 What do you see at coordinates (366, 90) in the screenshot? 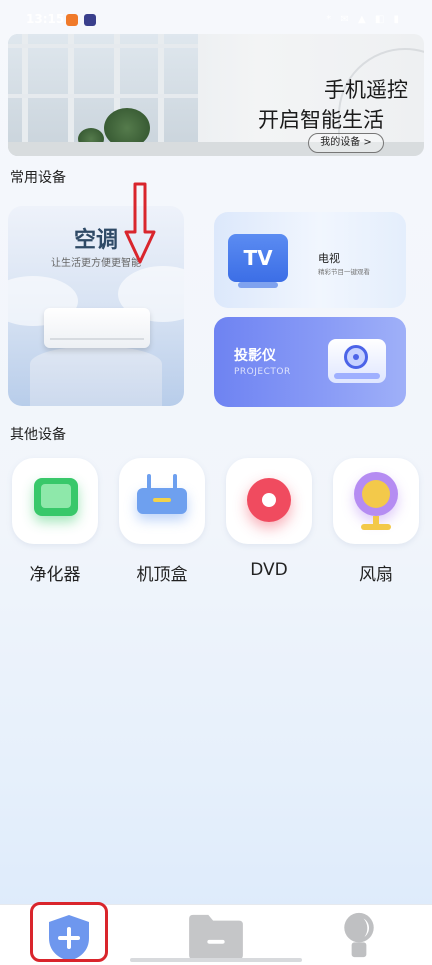
I see `banner-title: 手机遥控` at bounding box center [366, 90].